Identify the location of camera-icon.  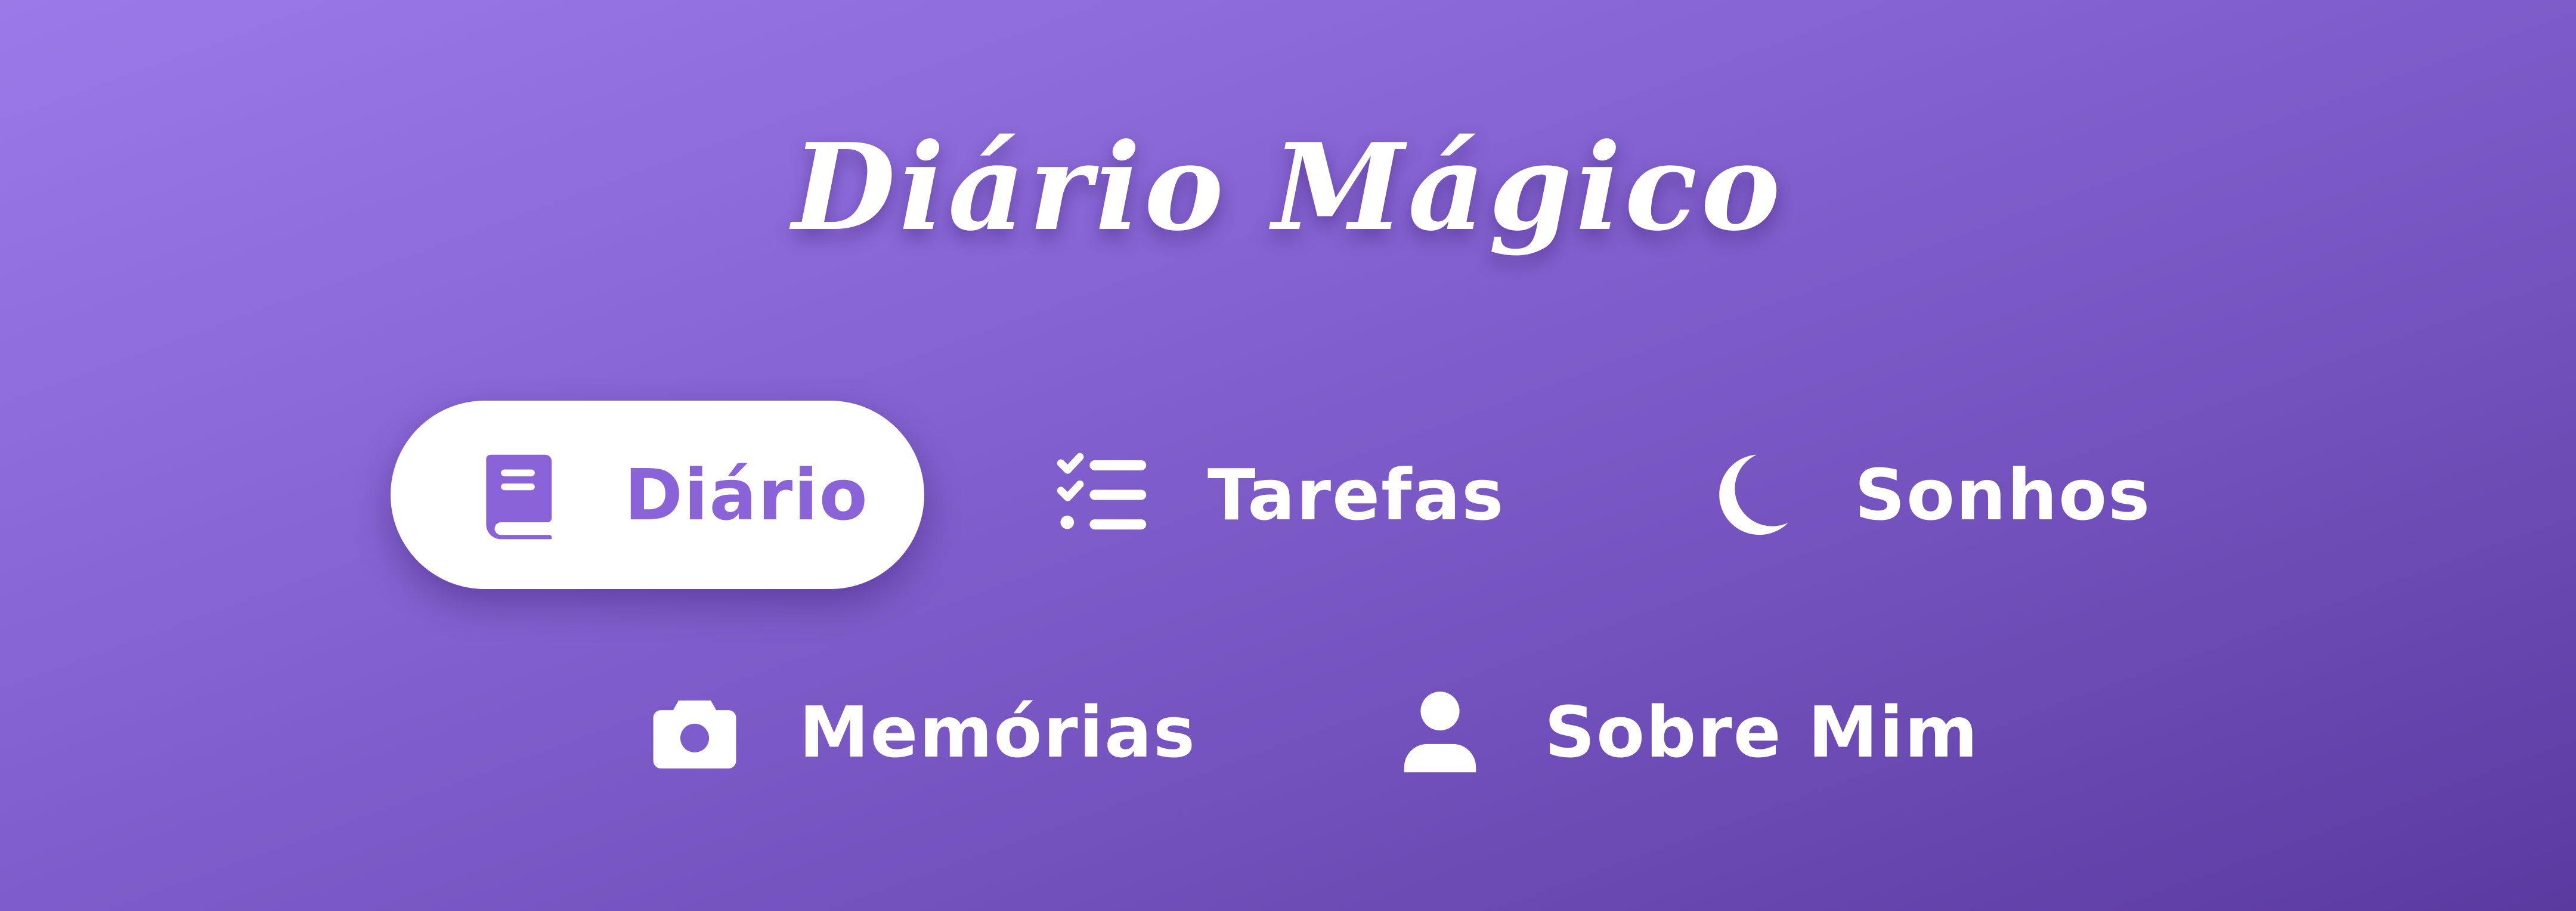
(694, 732).